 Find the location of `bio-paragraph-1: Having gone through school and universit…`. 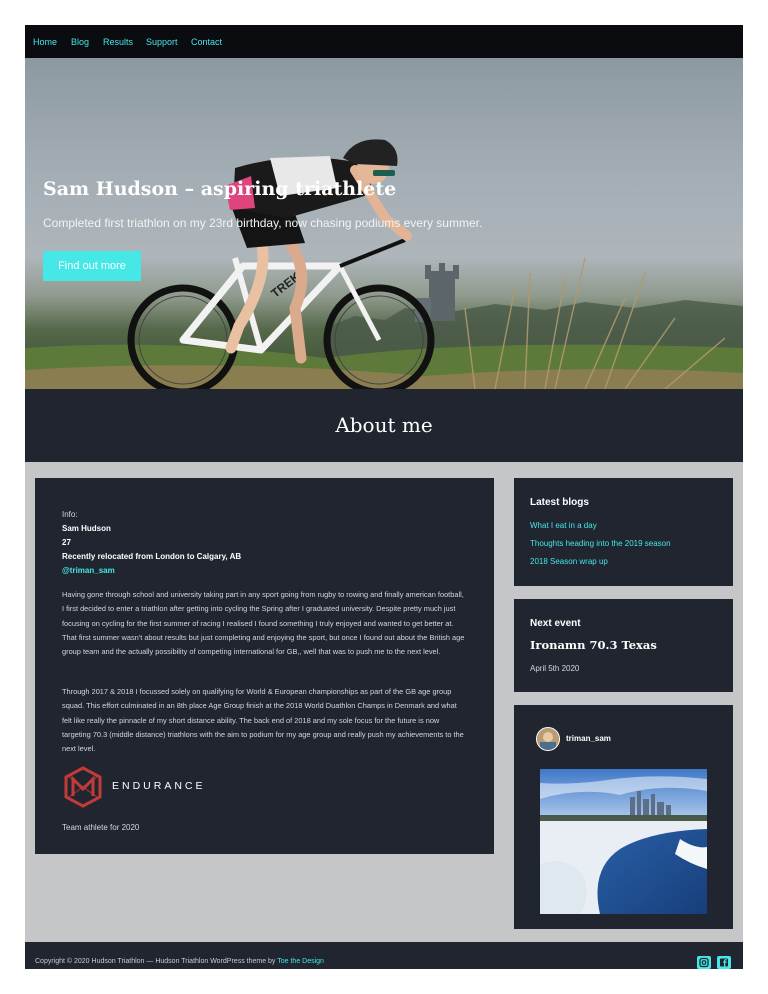

bio-paragraph-1: Having gone through school and universit… is located at coordinates (263, 623).